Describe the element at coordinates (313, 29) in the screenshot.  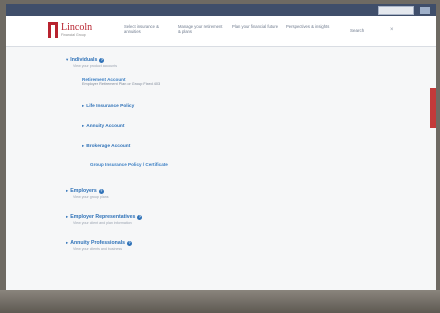
I see `nav-item-perspectives: Perspectives & insights` at that location.